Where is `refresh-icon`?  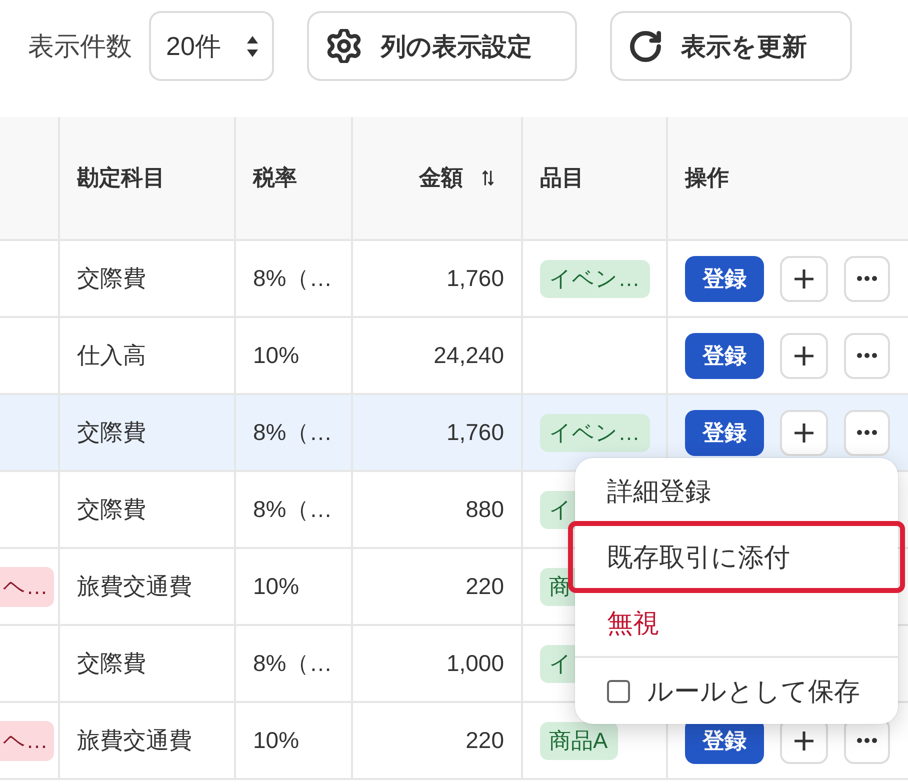 refresh-icon is located at coordinates (645, 46).